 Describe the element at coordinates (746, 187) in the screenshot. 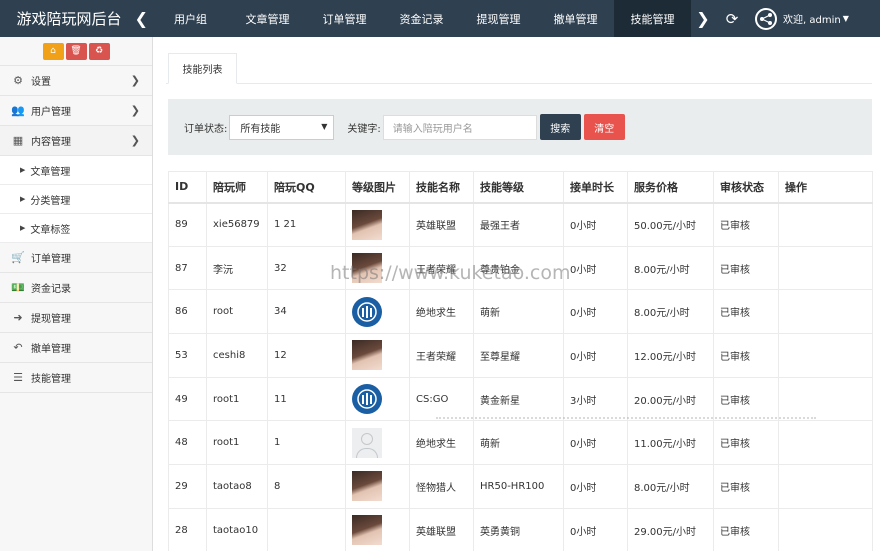

I see `column-header: 审核状态` at that location.